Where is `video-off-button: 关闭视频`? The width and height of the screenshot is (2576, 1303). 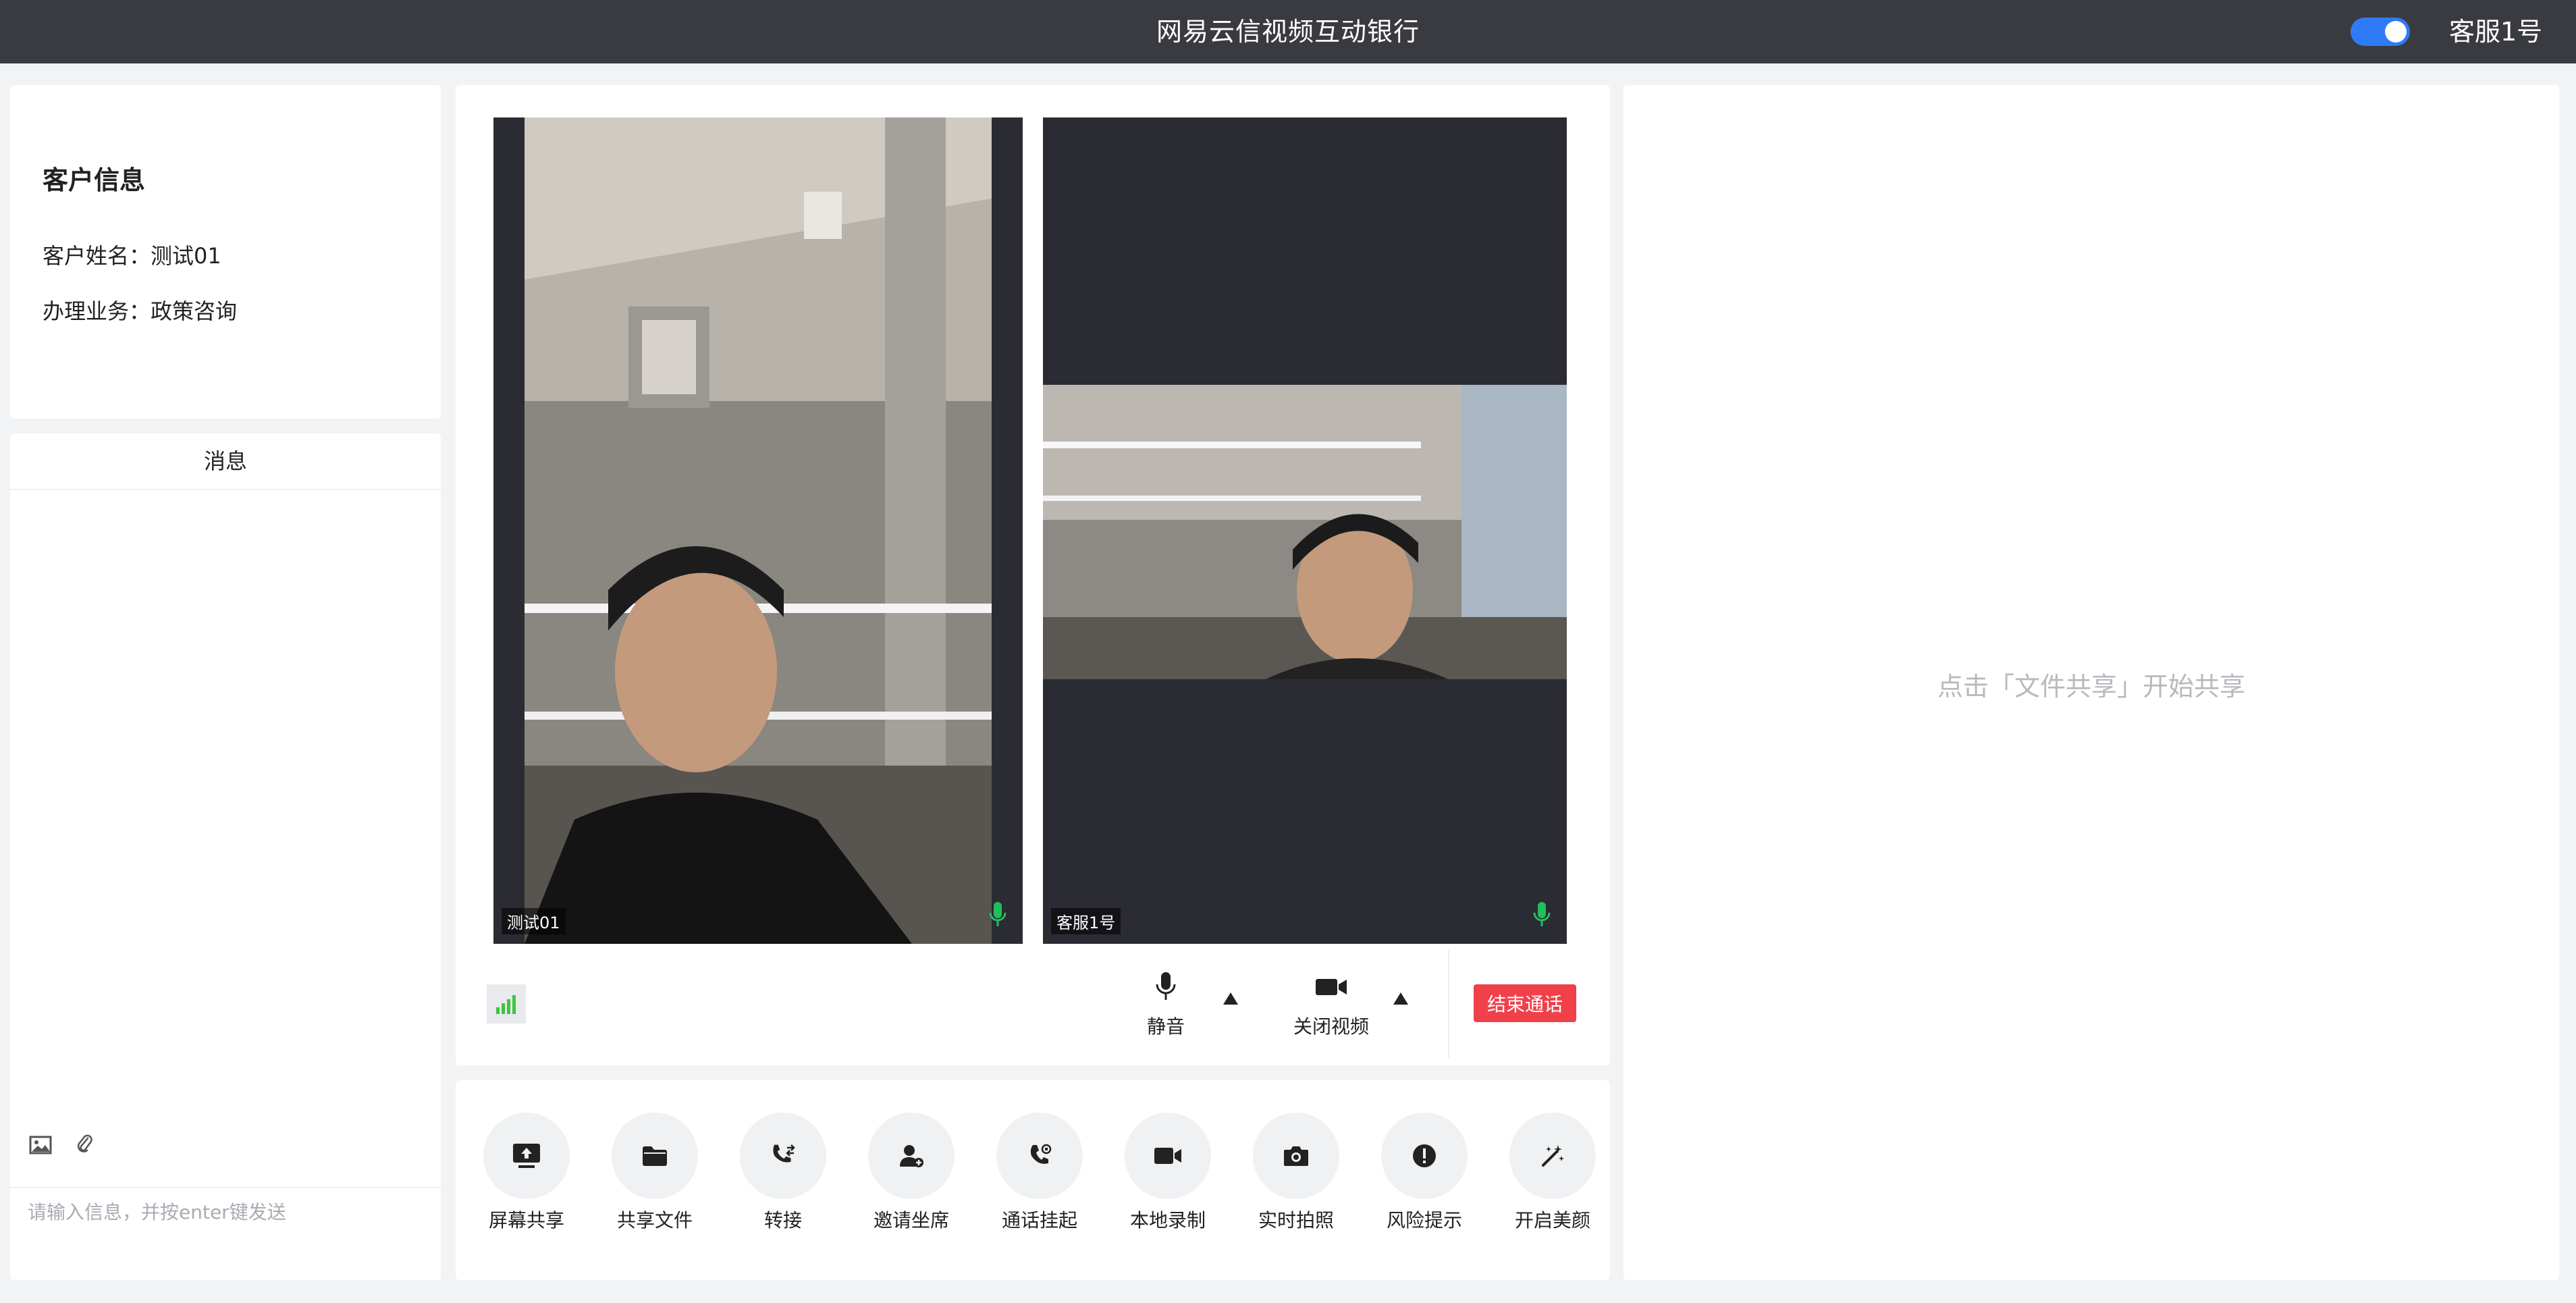
video-off-button: 关闭视频 is located at coordinates (1331, 1005).